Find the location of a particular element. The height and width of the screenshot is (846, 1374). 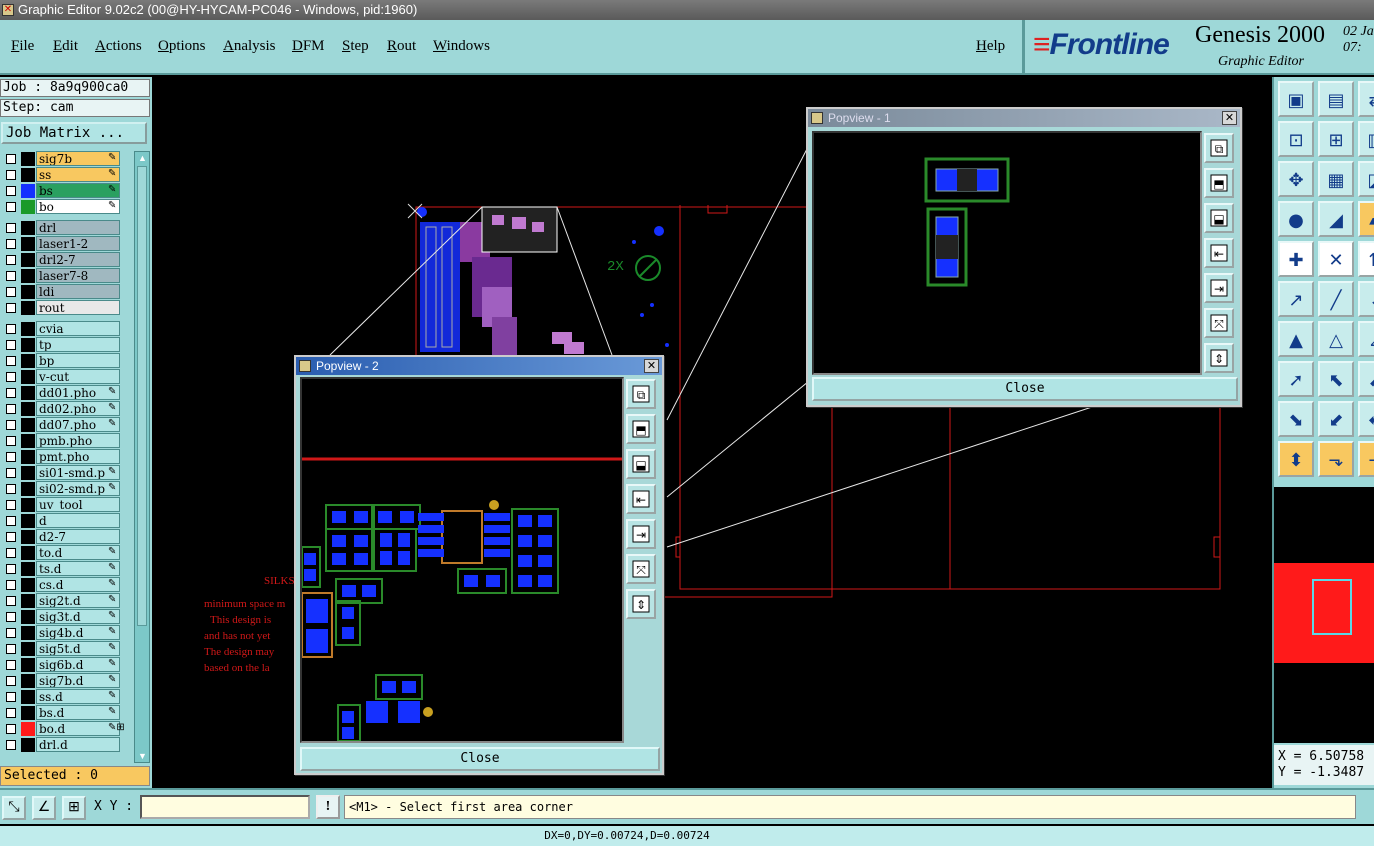

tool-button: ▦ is located at coordinates (1336, 179).